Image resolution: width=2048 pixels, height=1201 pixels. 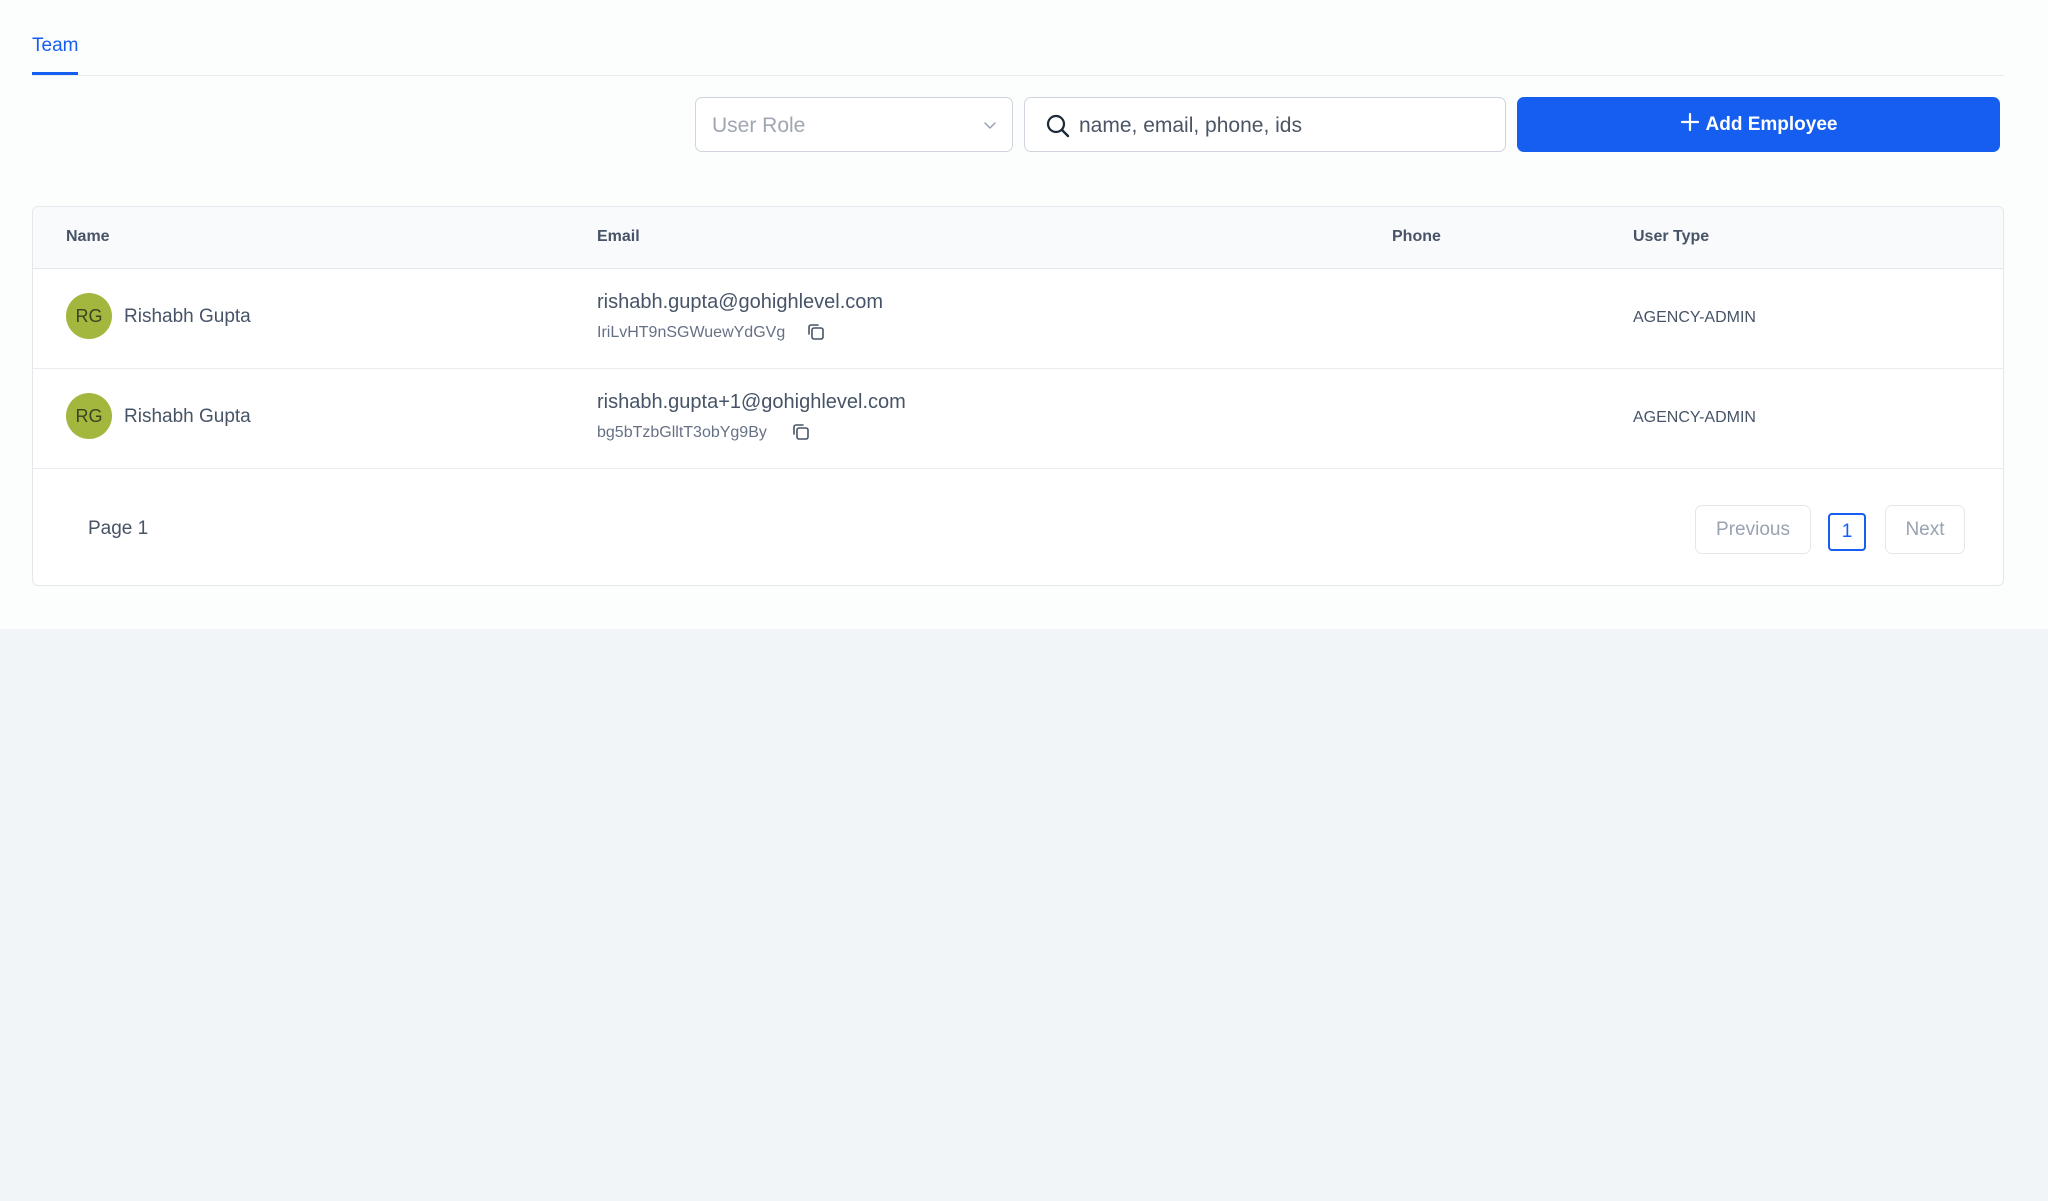 I want to click on add-employee-button: Add Employee, so click(x=1758, y=124).